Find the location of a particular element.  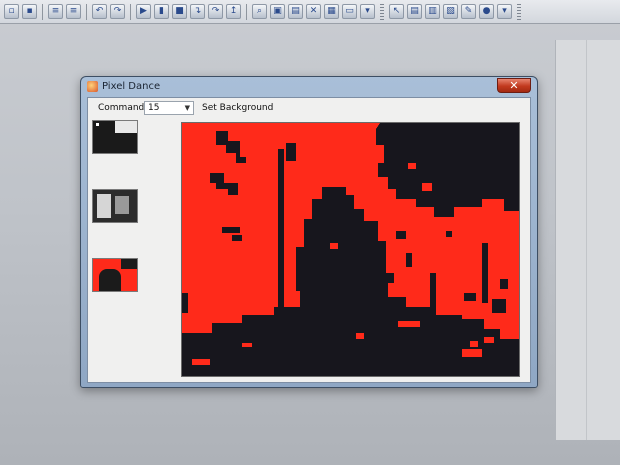

properties-icon: ▤ is located at coordinates (295, 11).